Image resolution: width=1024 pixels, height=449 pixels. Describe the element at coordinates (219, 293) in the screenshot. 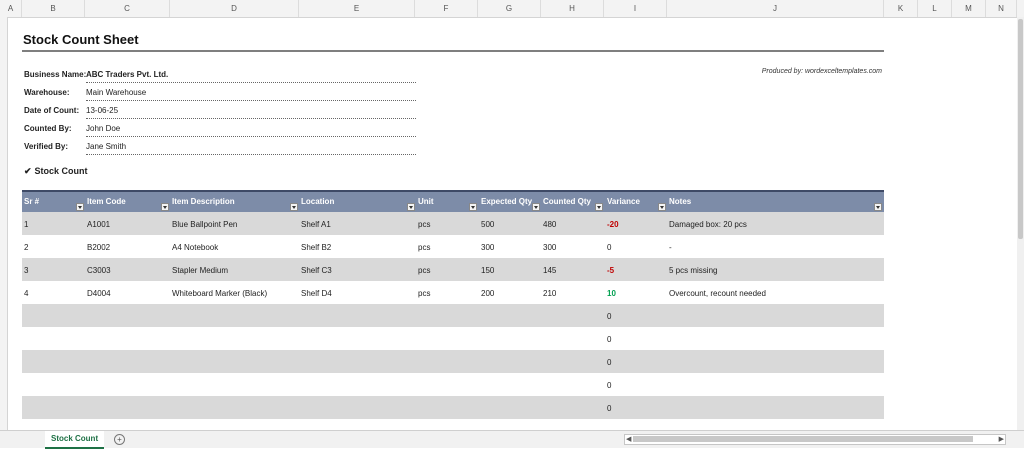

I see `cell-item-description: Whiteboard Marker (Black)` at that location.